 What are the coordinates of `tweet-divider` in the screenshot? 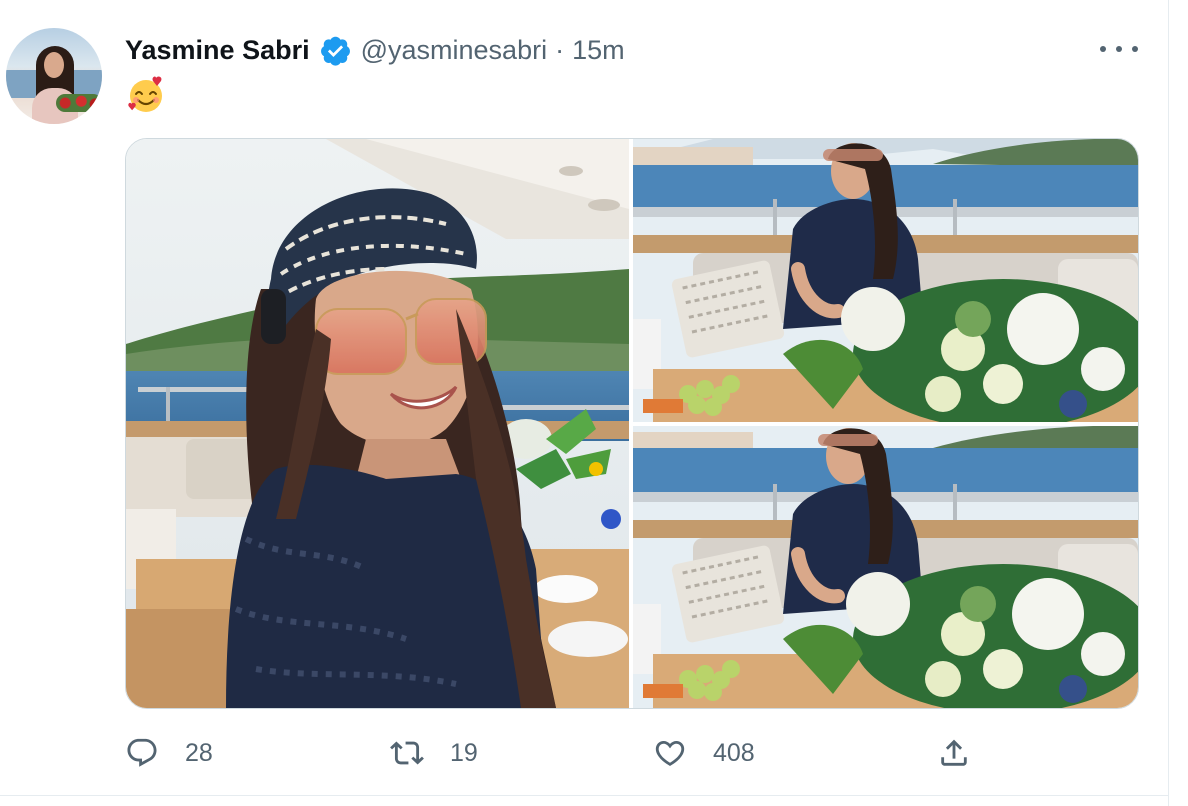 It's located at (584, 795).